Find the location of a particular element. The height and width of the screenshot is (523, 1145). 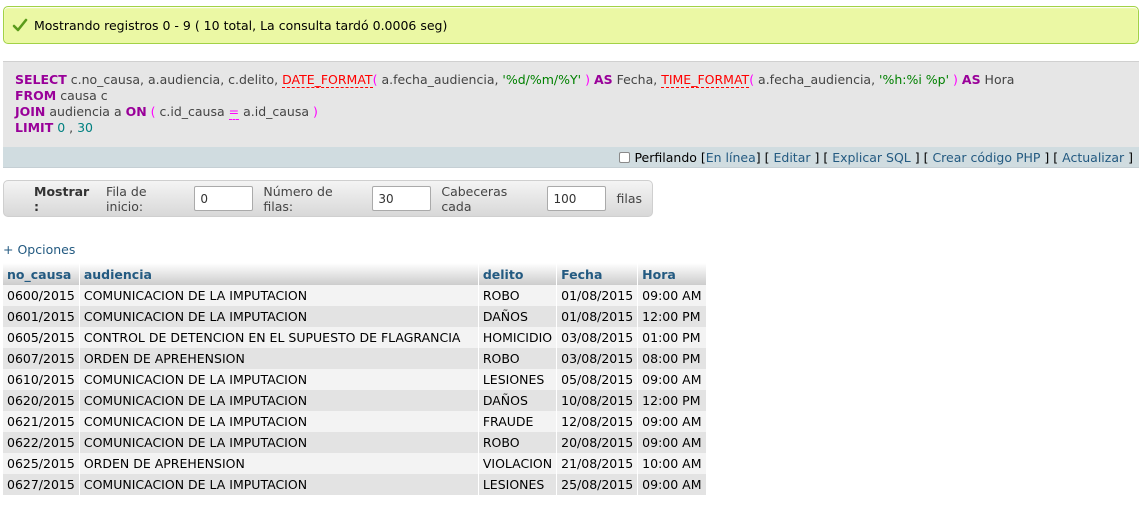

table-cell-no-causa: 0620/2015 is located at coordinates (41, 400).